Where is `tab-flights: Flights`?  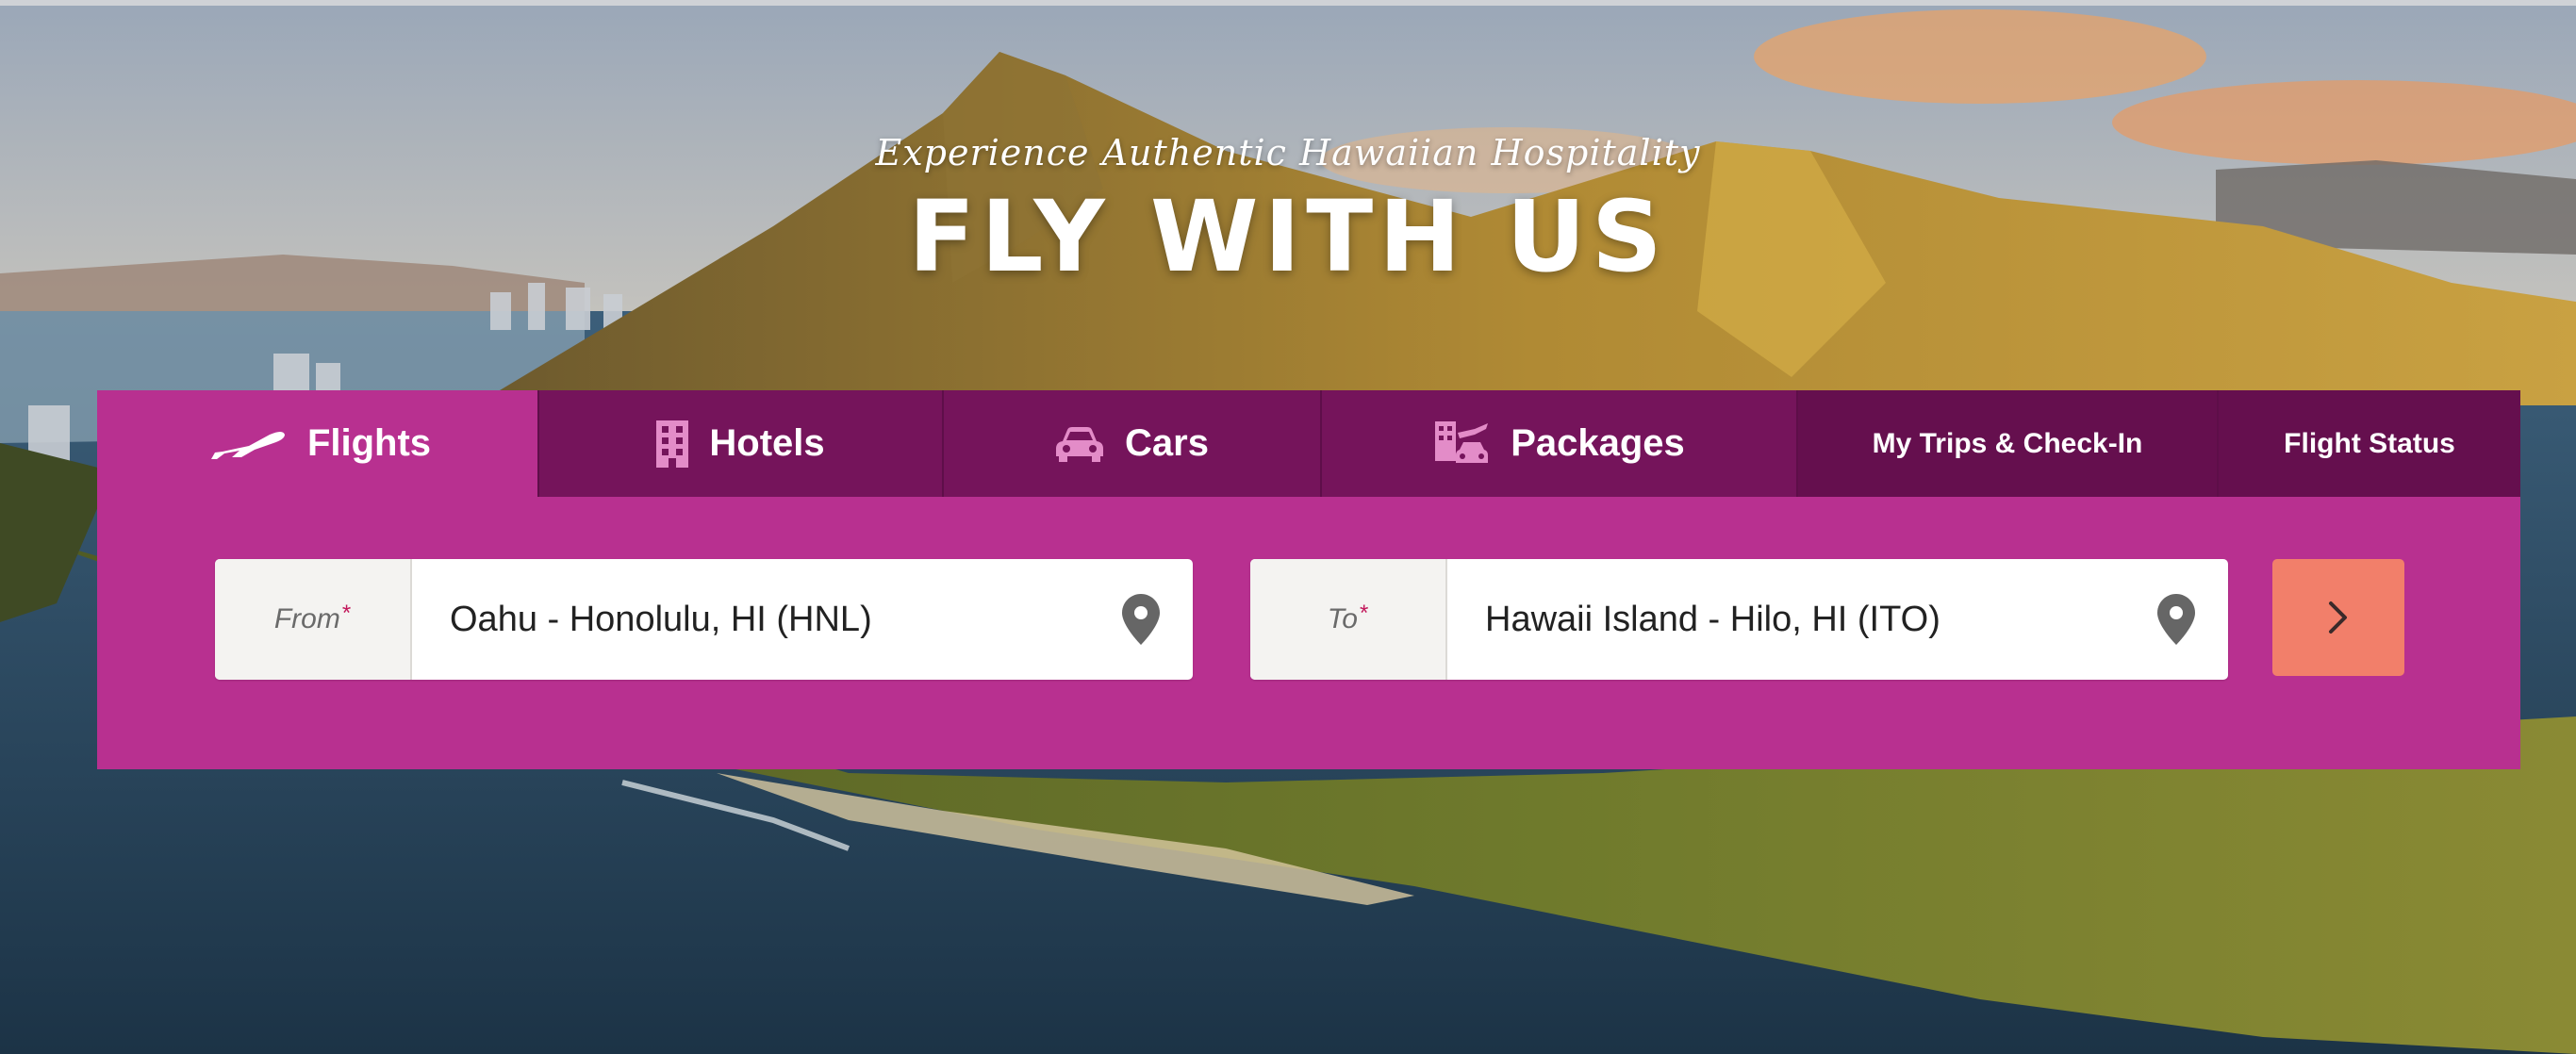 tab-flights: Flights is located at coordinates (317, 443).